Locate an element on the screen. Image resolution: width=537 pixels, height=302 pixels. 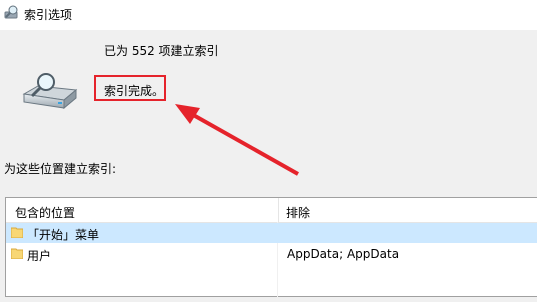
list-item: 用户 AppData; AppData is located at coordinates (271, 254).